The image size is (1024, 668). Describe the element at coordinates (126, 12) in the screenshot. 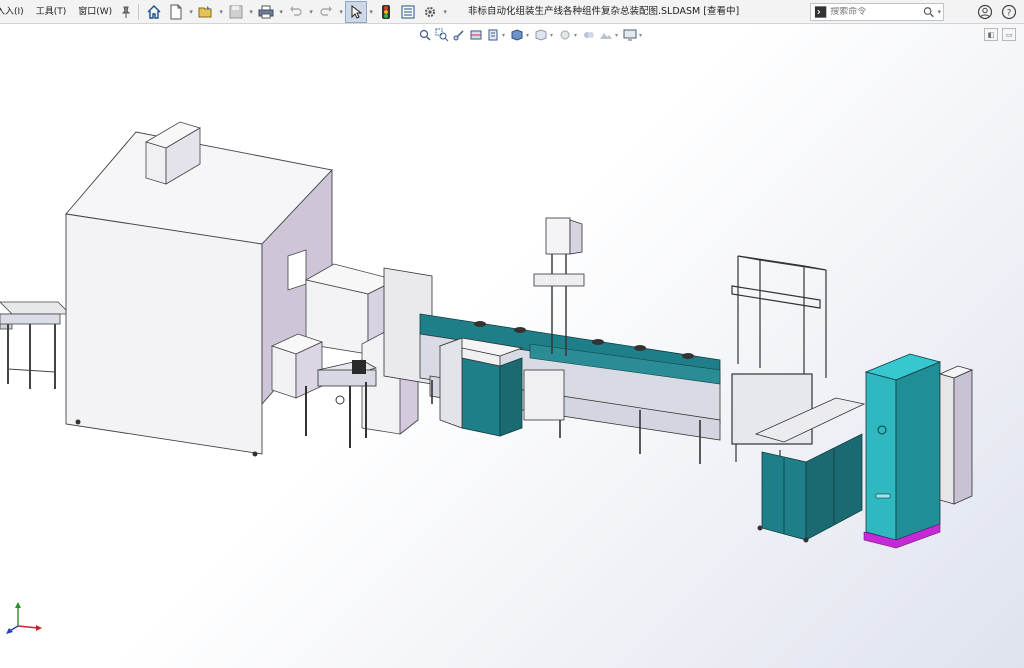

I see `pin-icon` at that location.